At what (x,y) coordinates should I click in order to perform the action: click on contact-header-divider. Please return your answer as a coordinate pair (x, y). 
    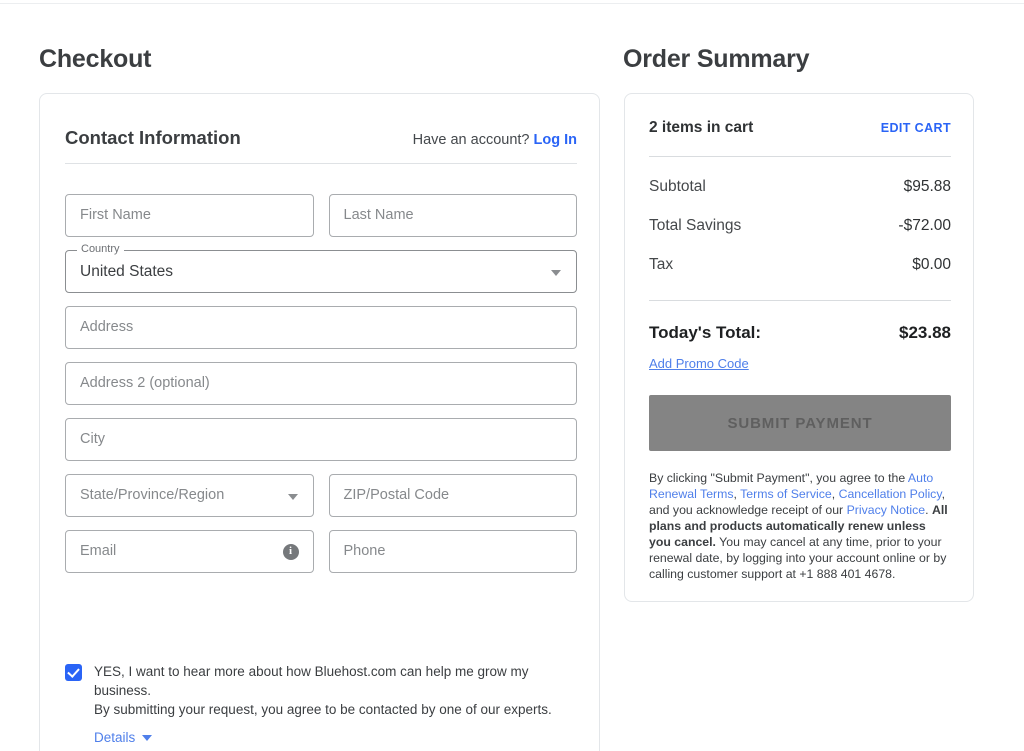
    Looking at the image, I should click on (321, 163).